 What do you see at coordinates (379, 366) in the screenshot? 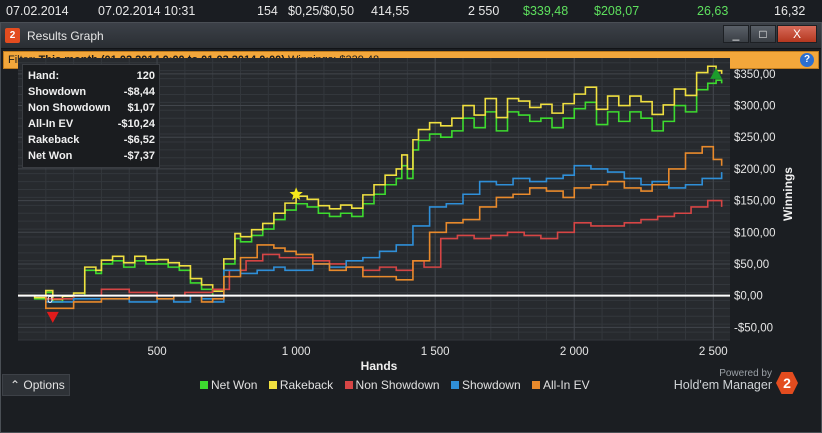
I see `x-axis-label: Hands` at bounding box center [379, 366].